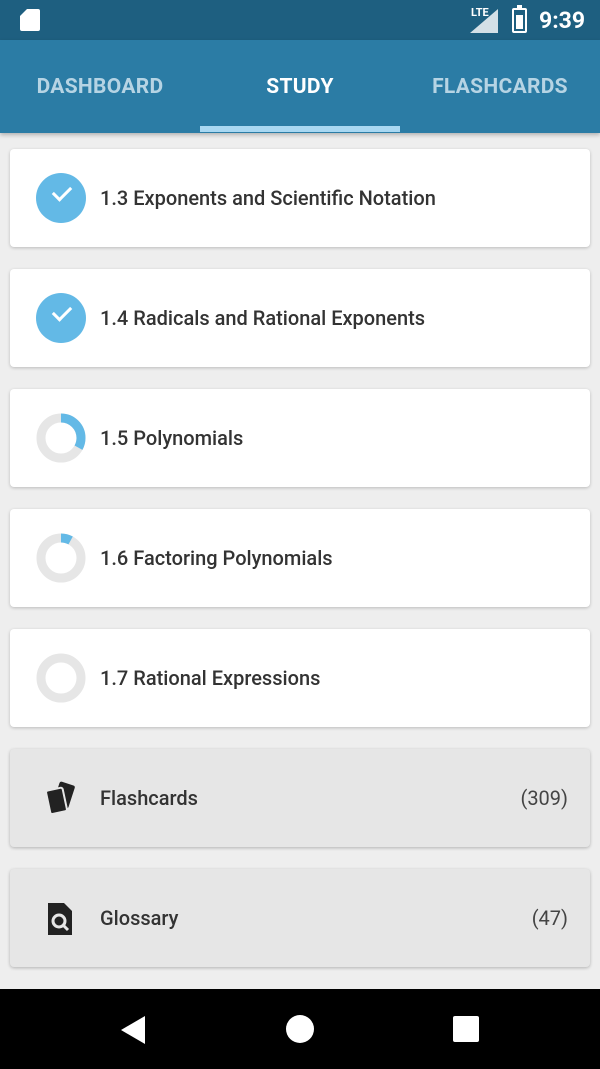 The width and height of the screenshot is (600, 1069). I want to click on flashcards-label: Flashcards, so click(149, 798).